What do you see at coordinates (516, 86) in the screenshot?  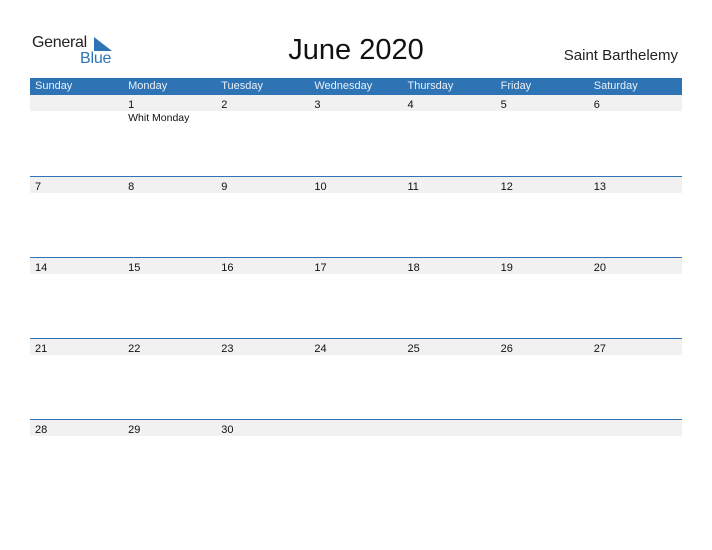 I see `weekday-friday: Friday` at bounding box center [516, 86].